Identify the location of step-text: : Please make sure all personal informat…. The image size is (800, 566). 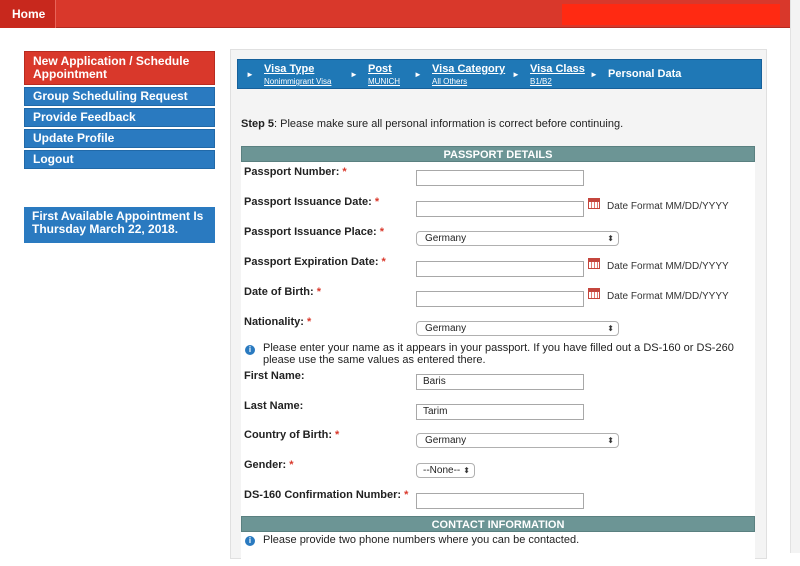
(449, 124).